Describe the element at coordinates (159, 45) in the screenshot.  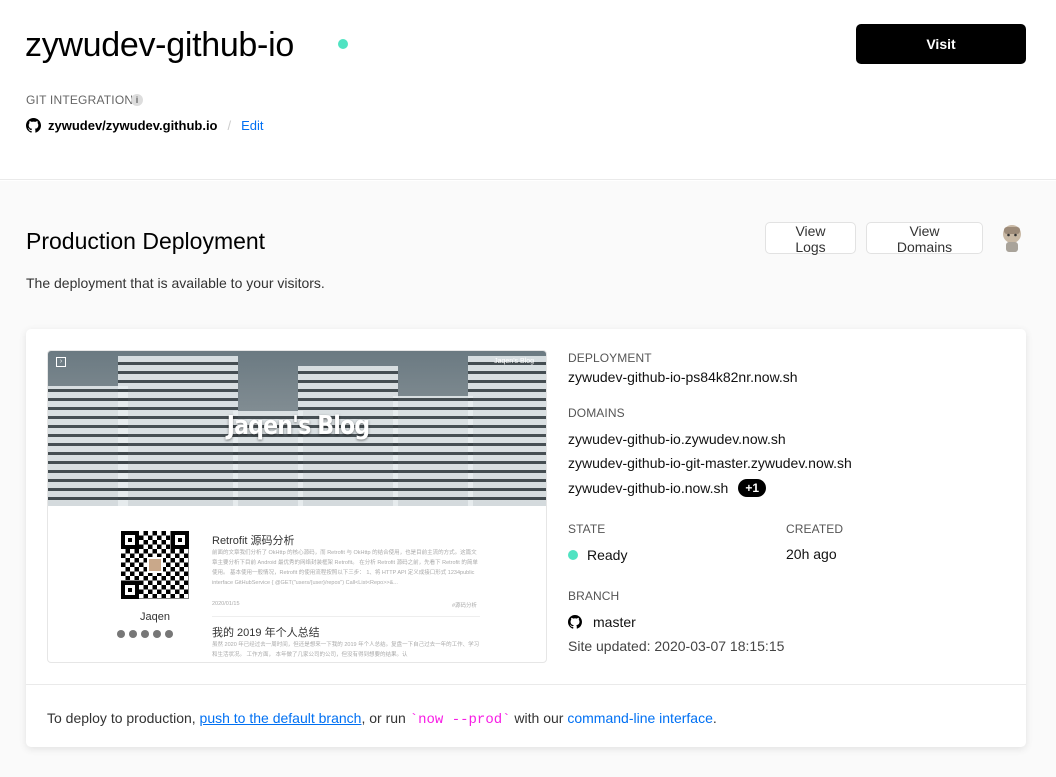
I see `project-title: zywudev-github-io` at that location.